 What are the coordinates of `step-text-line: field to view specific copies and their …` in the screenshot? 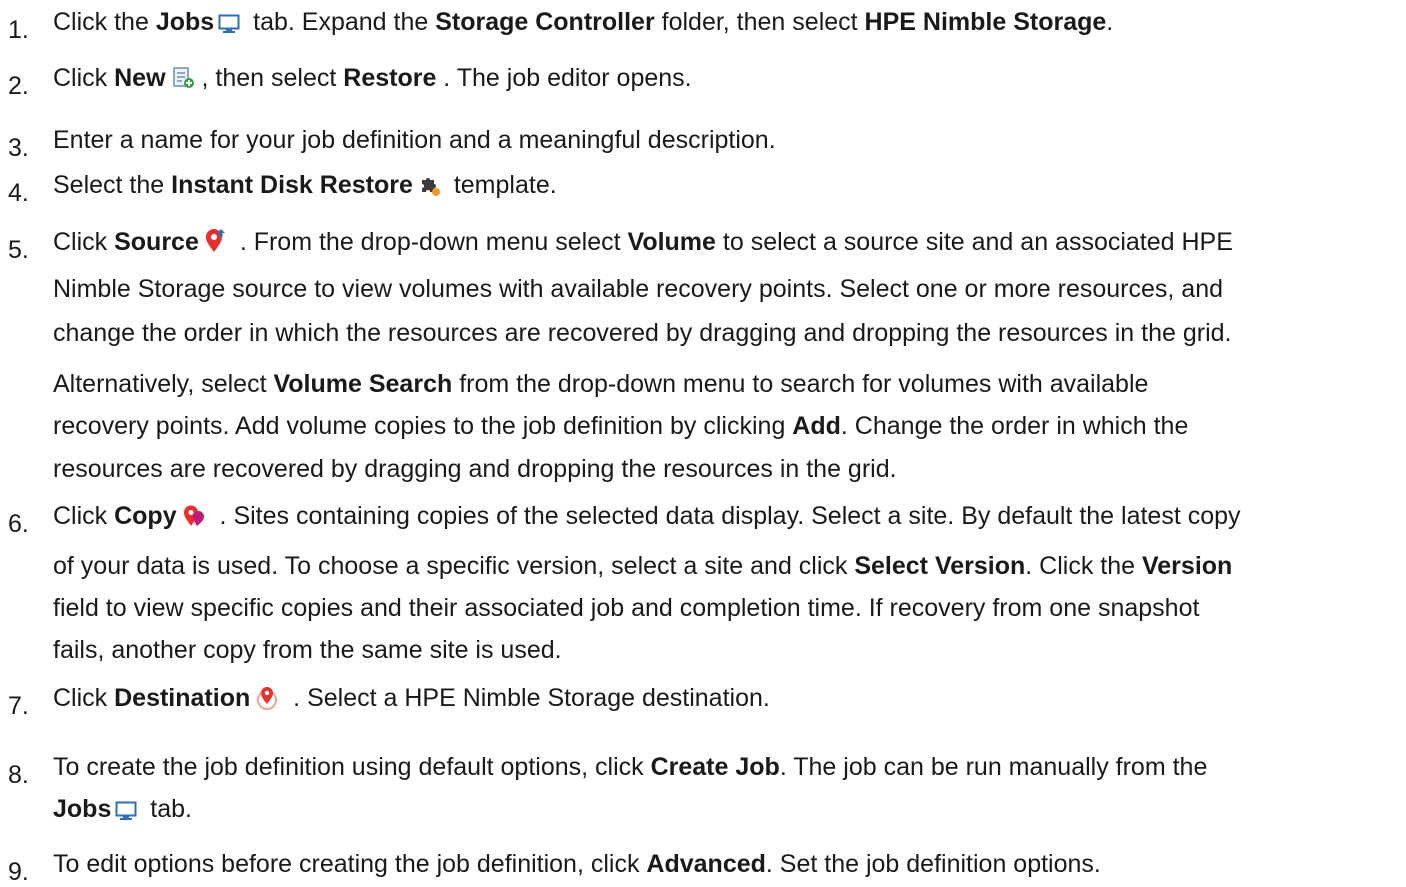 It's located at (626, 608).